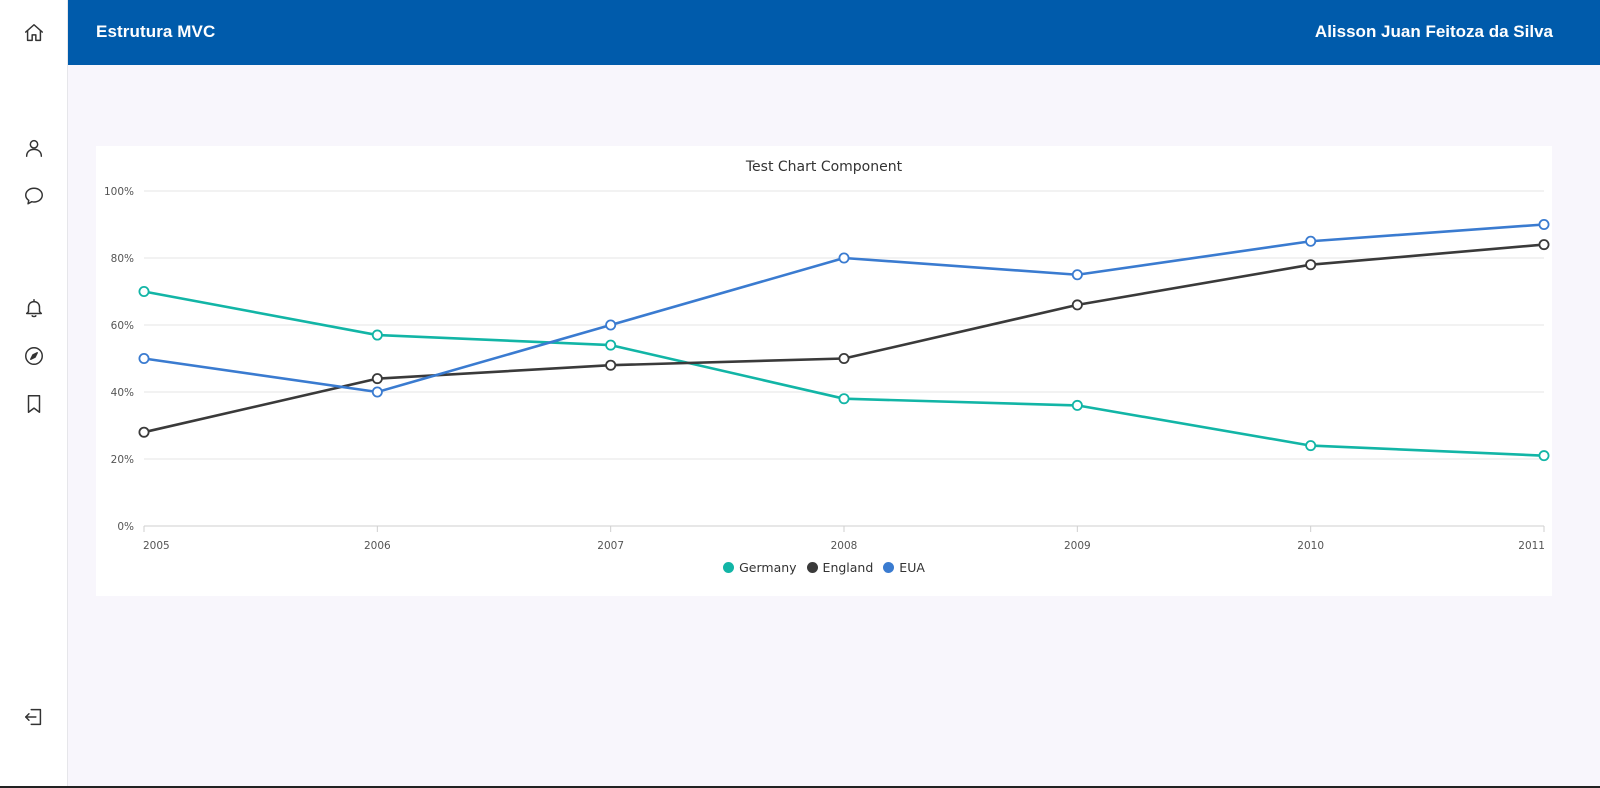 The width and height of the screenshot is (1600, 788). I want to click on y-tick-label: 40%, so click(122, 393).